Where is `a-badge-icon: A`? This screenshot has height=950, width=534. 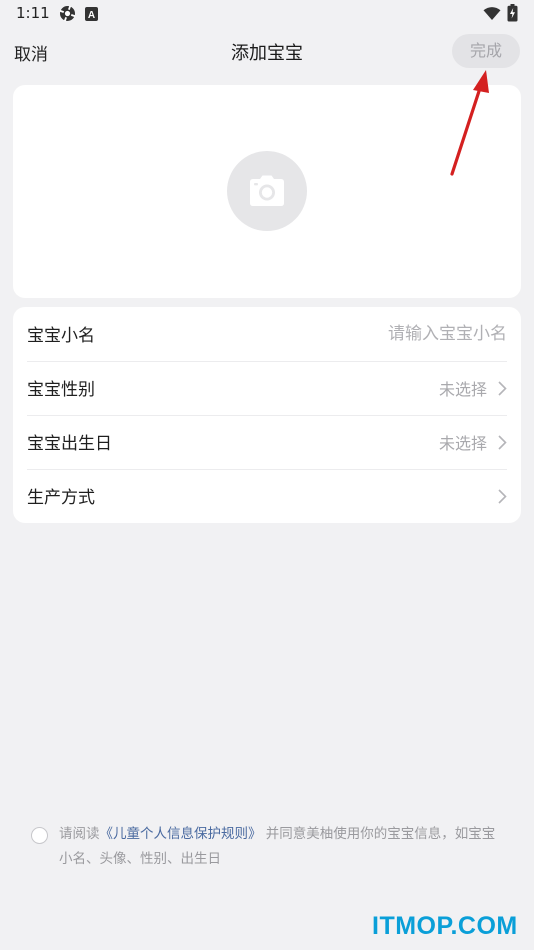 a-badge-icon: A is located at coordinates (91, 15).